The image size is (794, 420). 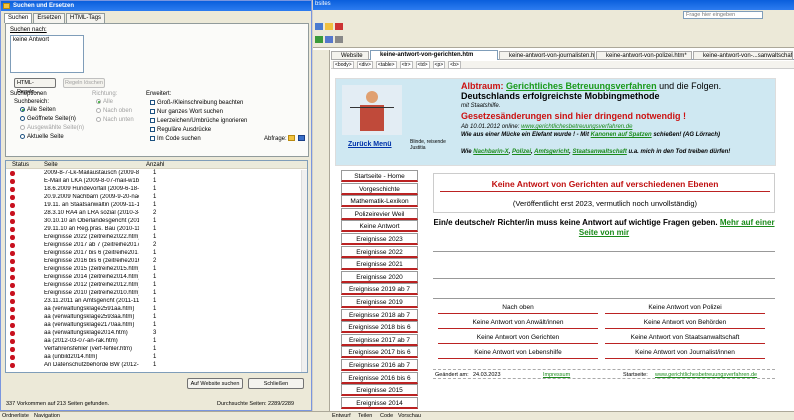 I want to click on headline-link: Gerichtliches Betreuungsverfahren, so click(x=581, y=86).